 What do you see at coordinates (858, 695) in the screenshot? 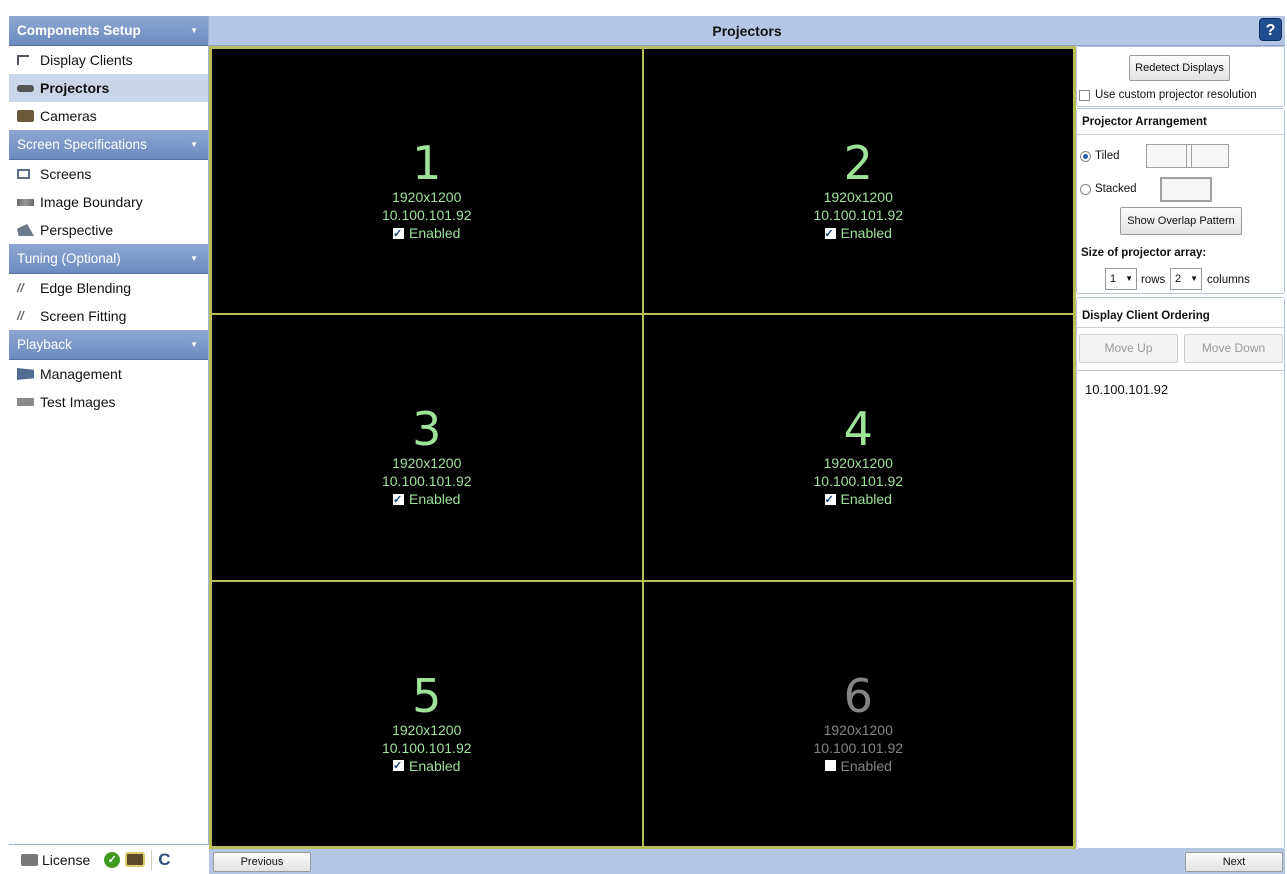
I see `projector-number: 6` at bounding box center [858, 695].